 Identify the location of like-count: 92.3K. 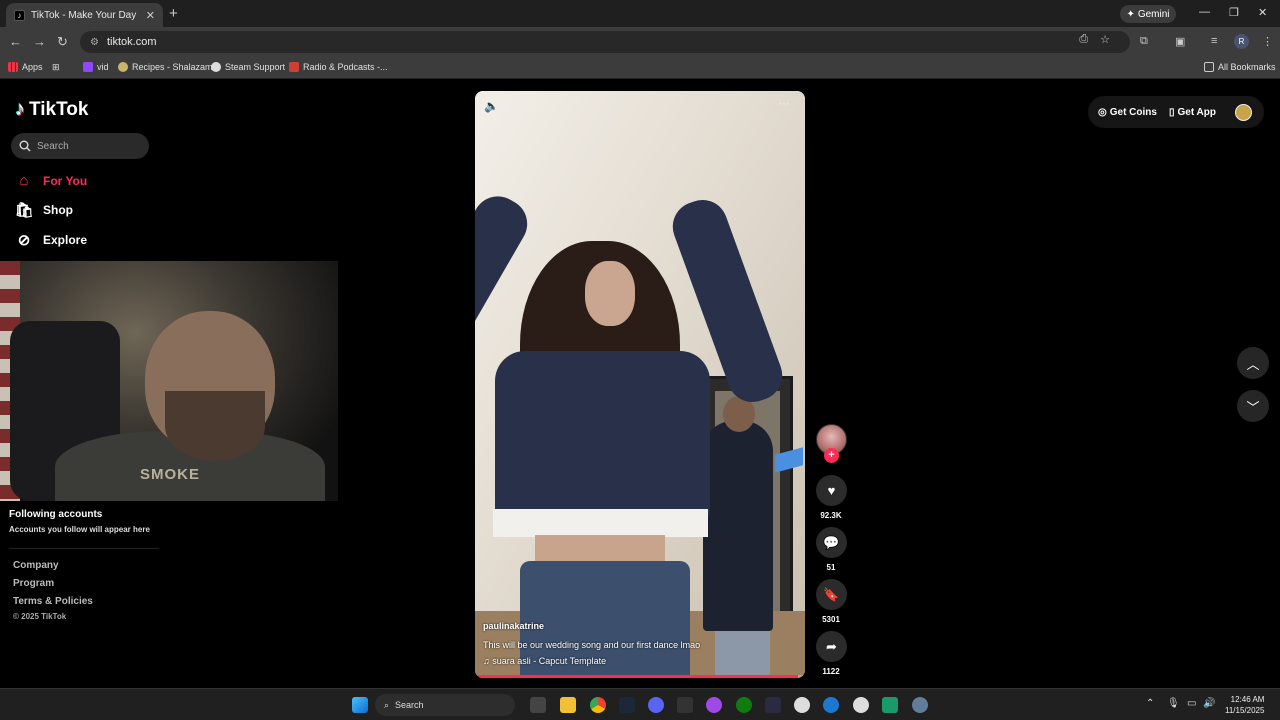
(831, 515).